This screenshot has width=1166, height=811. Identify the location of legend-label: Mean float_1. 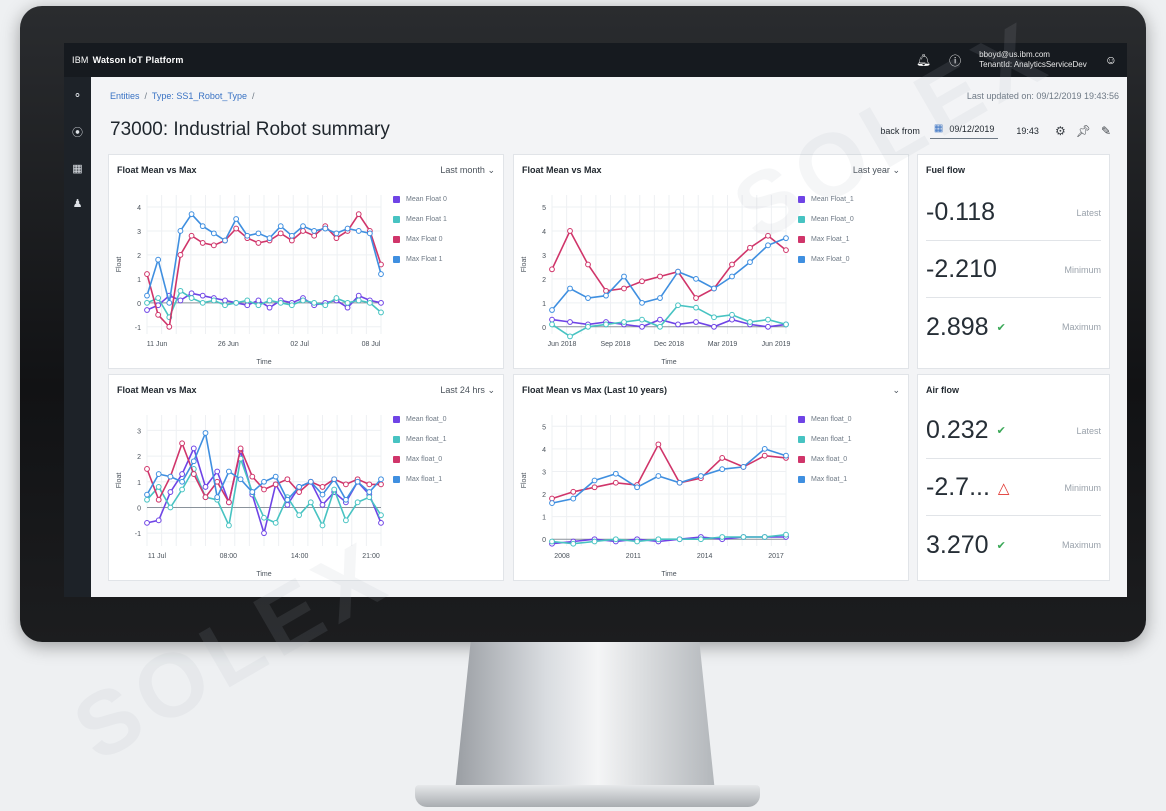
(426, 439).